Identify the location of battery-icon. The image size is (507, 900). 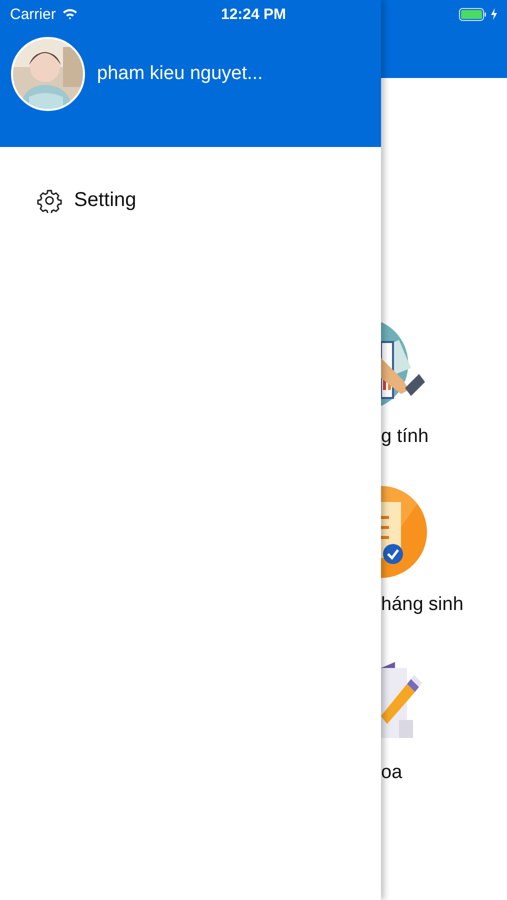
(473, 14).